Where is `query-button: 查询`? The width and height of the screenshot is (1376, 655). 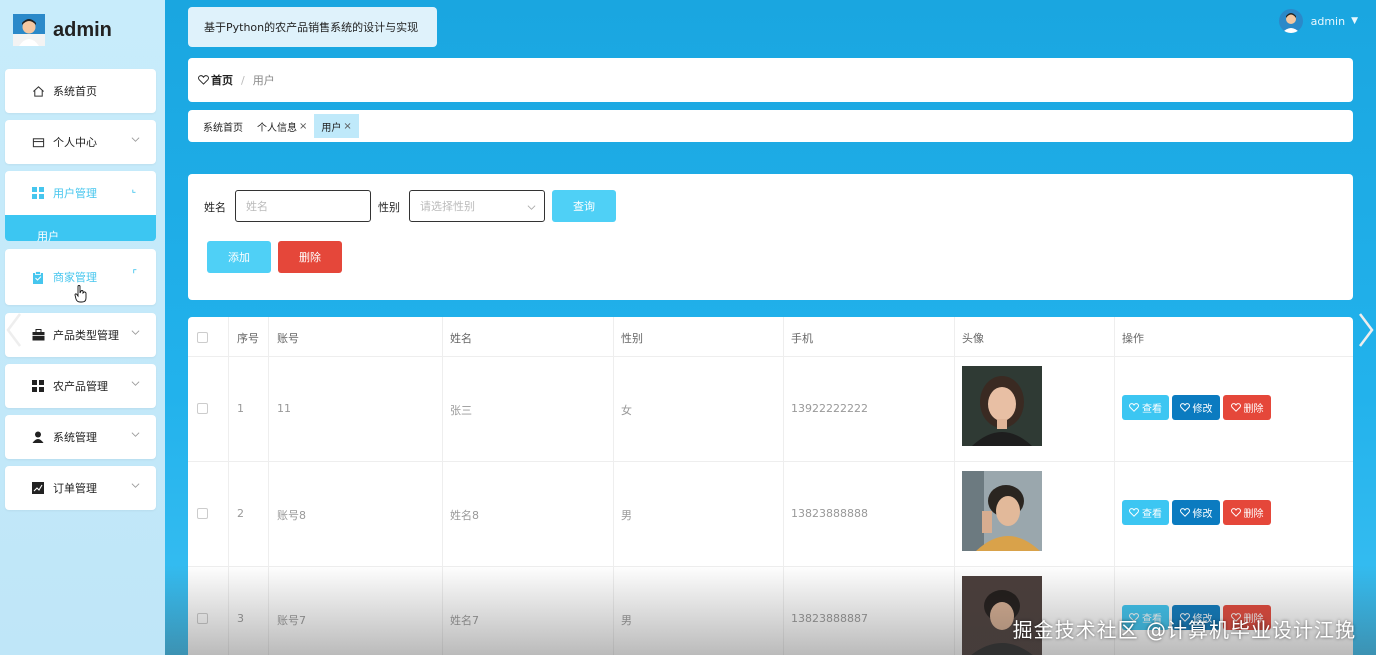
query-button: 查询 is located at coordinates (584, 206).